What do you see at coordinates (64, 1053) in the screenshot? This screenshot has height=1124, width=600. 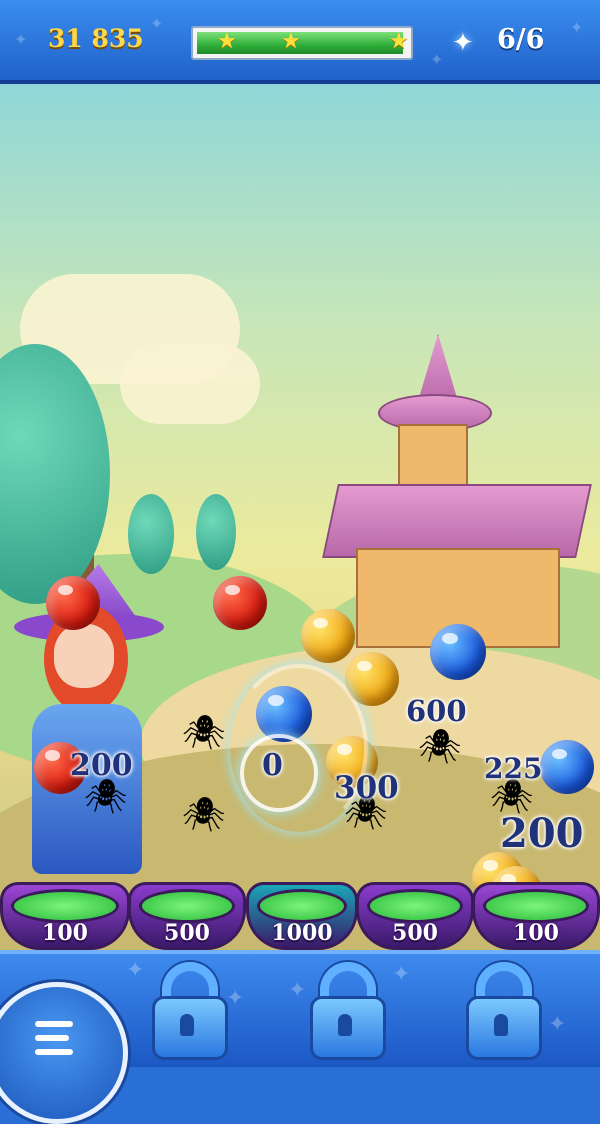 I see `menu-button` at bounding box center [64, 1053].